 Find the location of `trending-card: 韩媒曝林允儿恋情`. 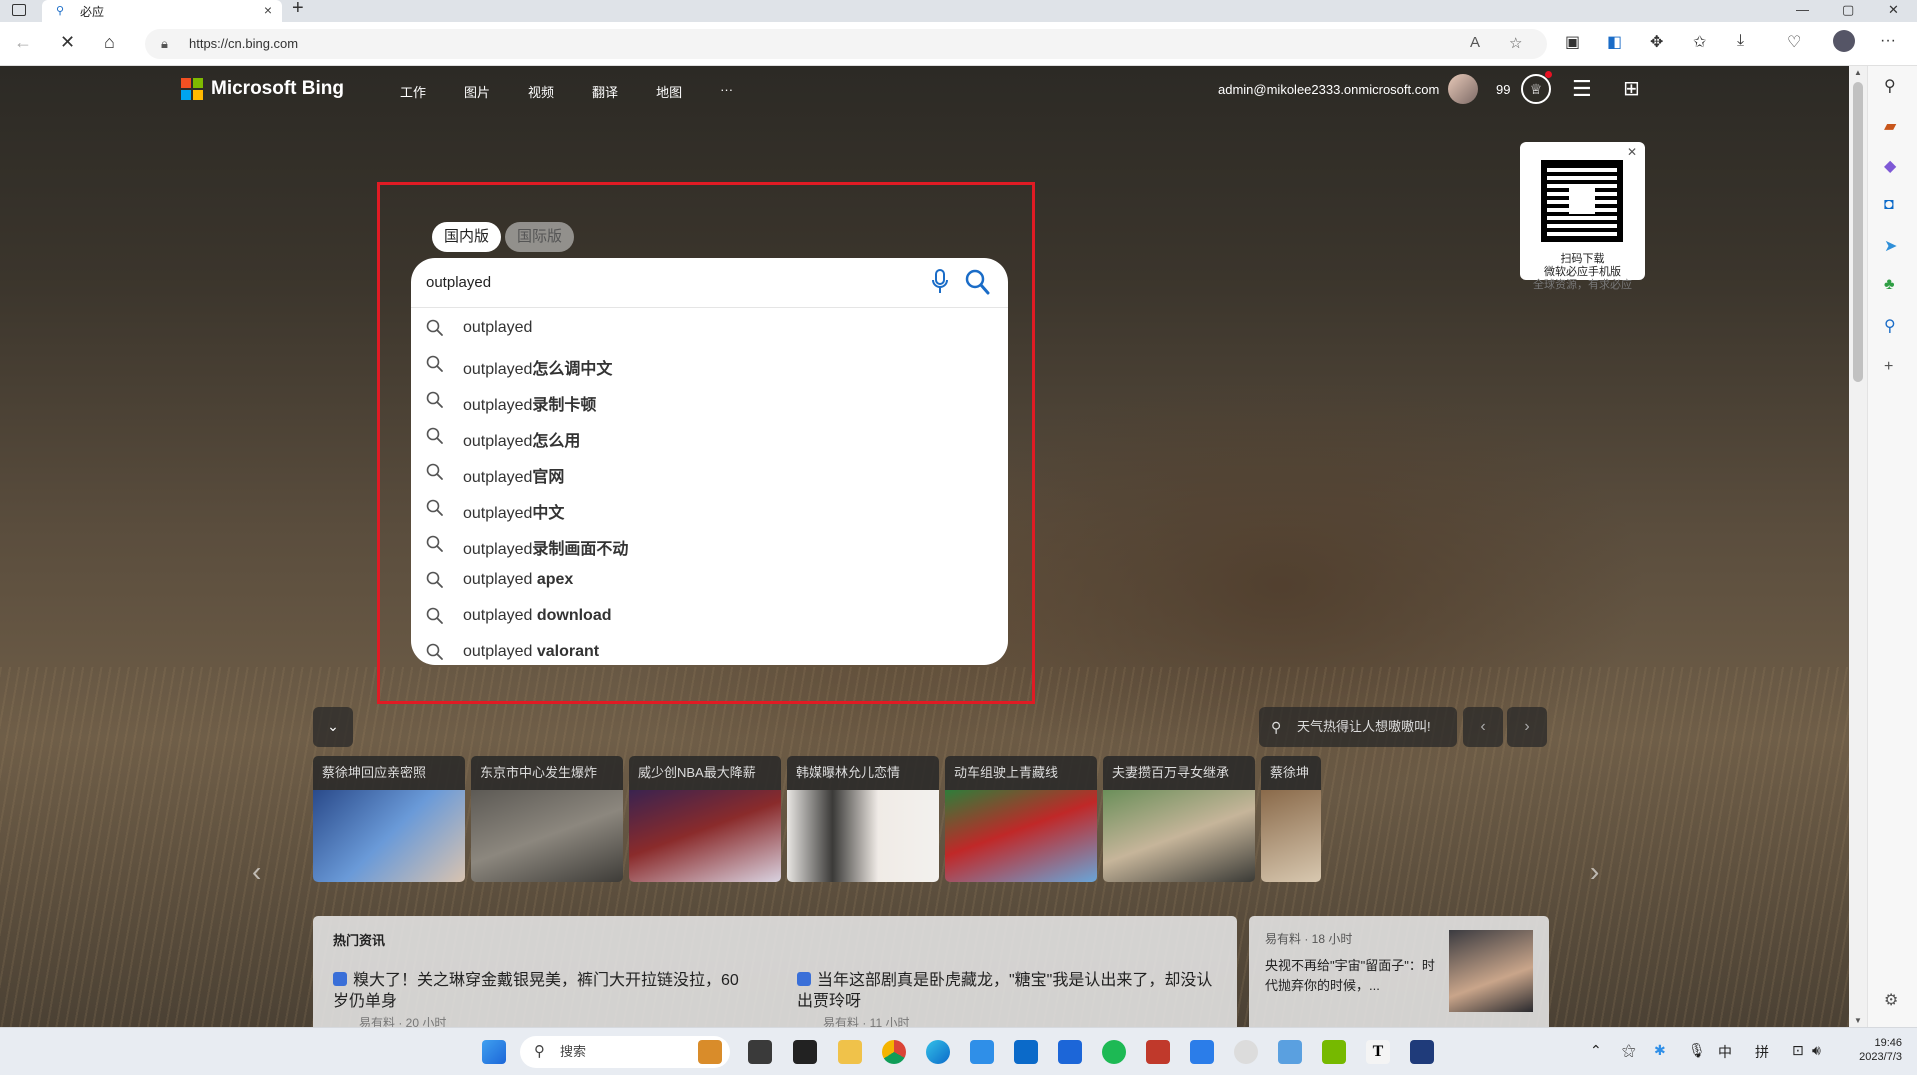

trending-card: 韩媒曝林允儿恋情 is located at coordinates (863, 819).